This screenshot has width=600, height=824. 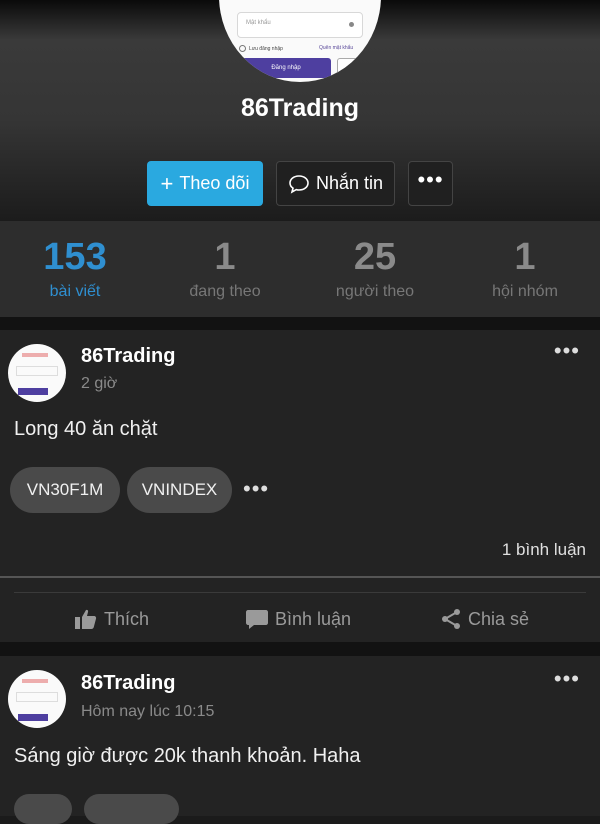 What do you see at coordinates (86, 429) in the screenshot?
I see `post-text: Long 40 ăn chặt` at bounding box center [86, 429].